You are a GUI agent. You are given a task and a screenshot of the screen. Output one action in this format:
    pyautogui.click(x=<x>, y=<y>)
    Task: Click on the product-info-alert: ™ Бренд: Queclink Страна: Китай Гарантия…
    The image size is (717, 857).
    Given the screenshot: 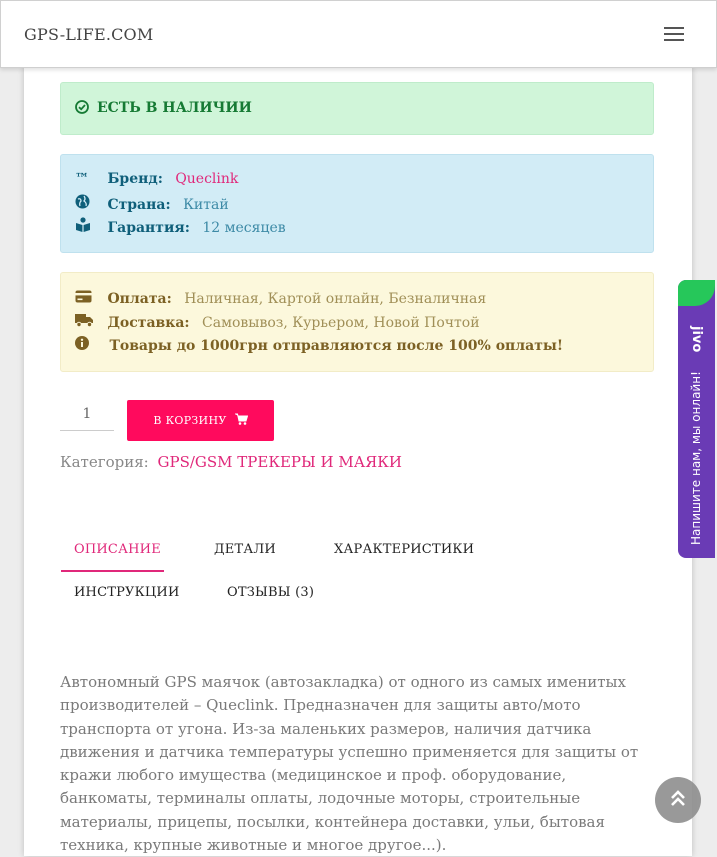 What is the action you would take?
    pyautogui.click(x=357, y=203)
    